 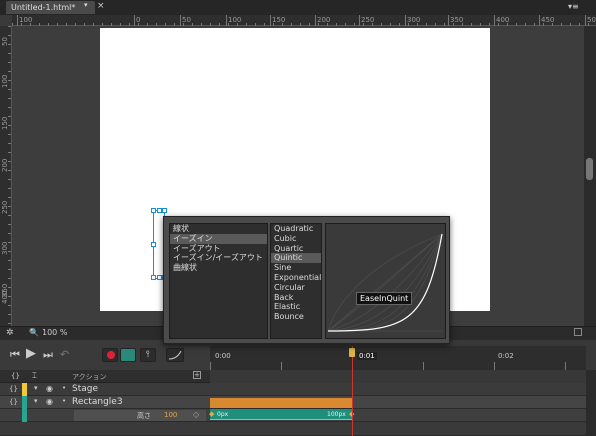 I want to click on settings-icon: ✲, so click(x=10, y=333).